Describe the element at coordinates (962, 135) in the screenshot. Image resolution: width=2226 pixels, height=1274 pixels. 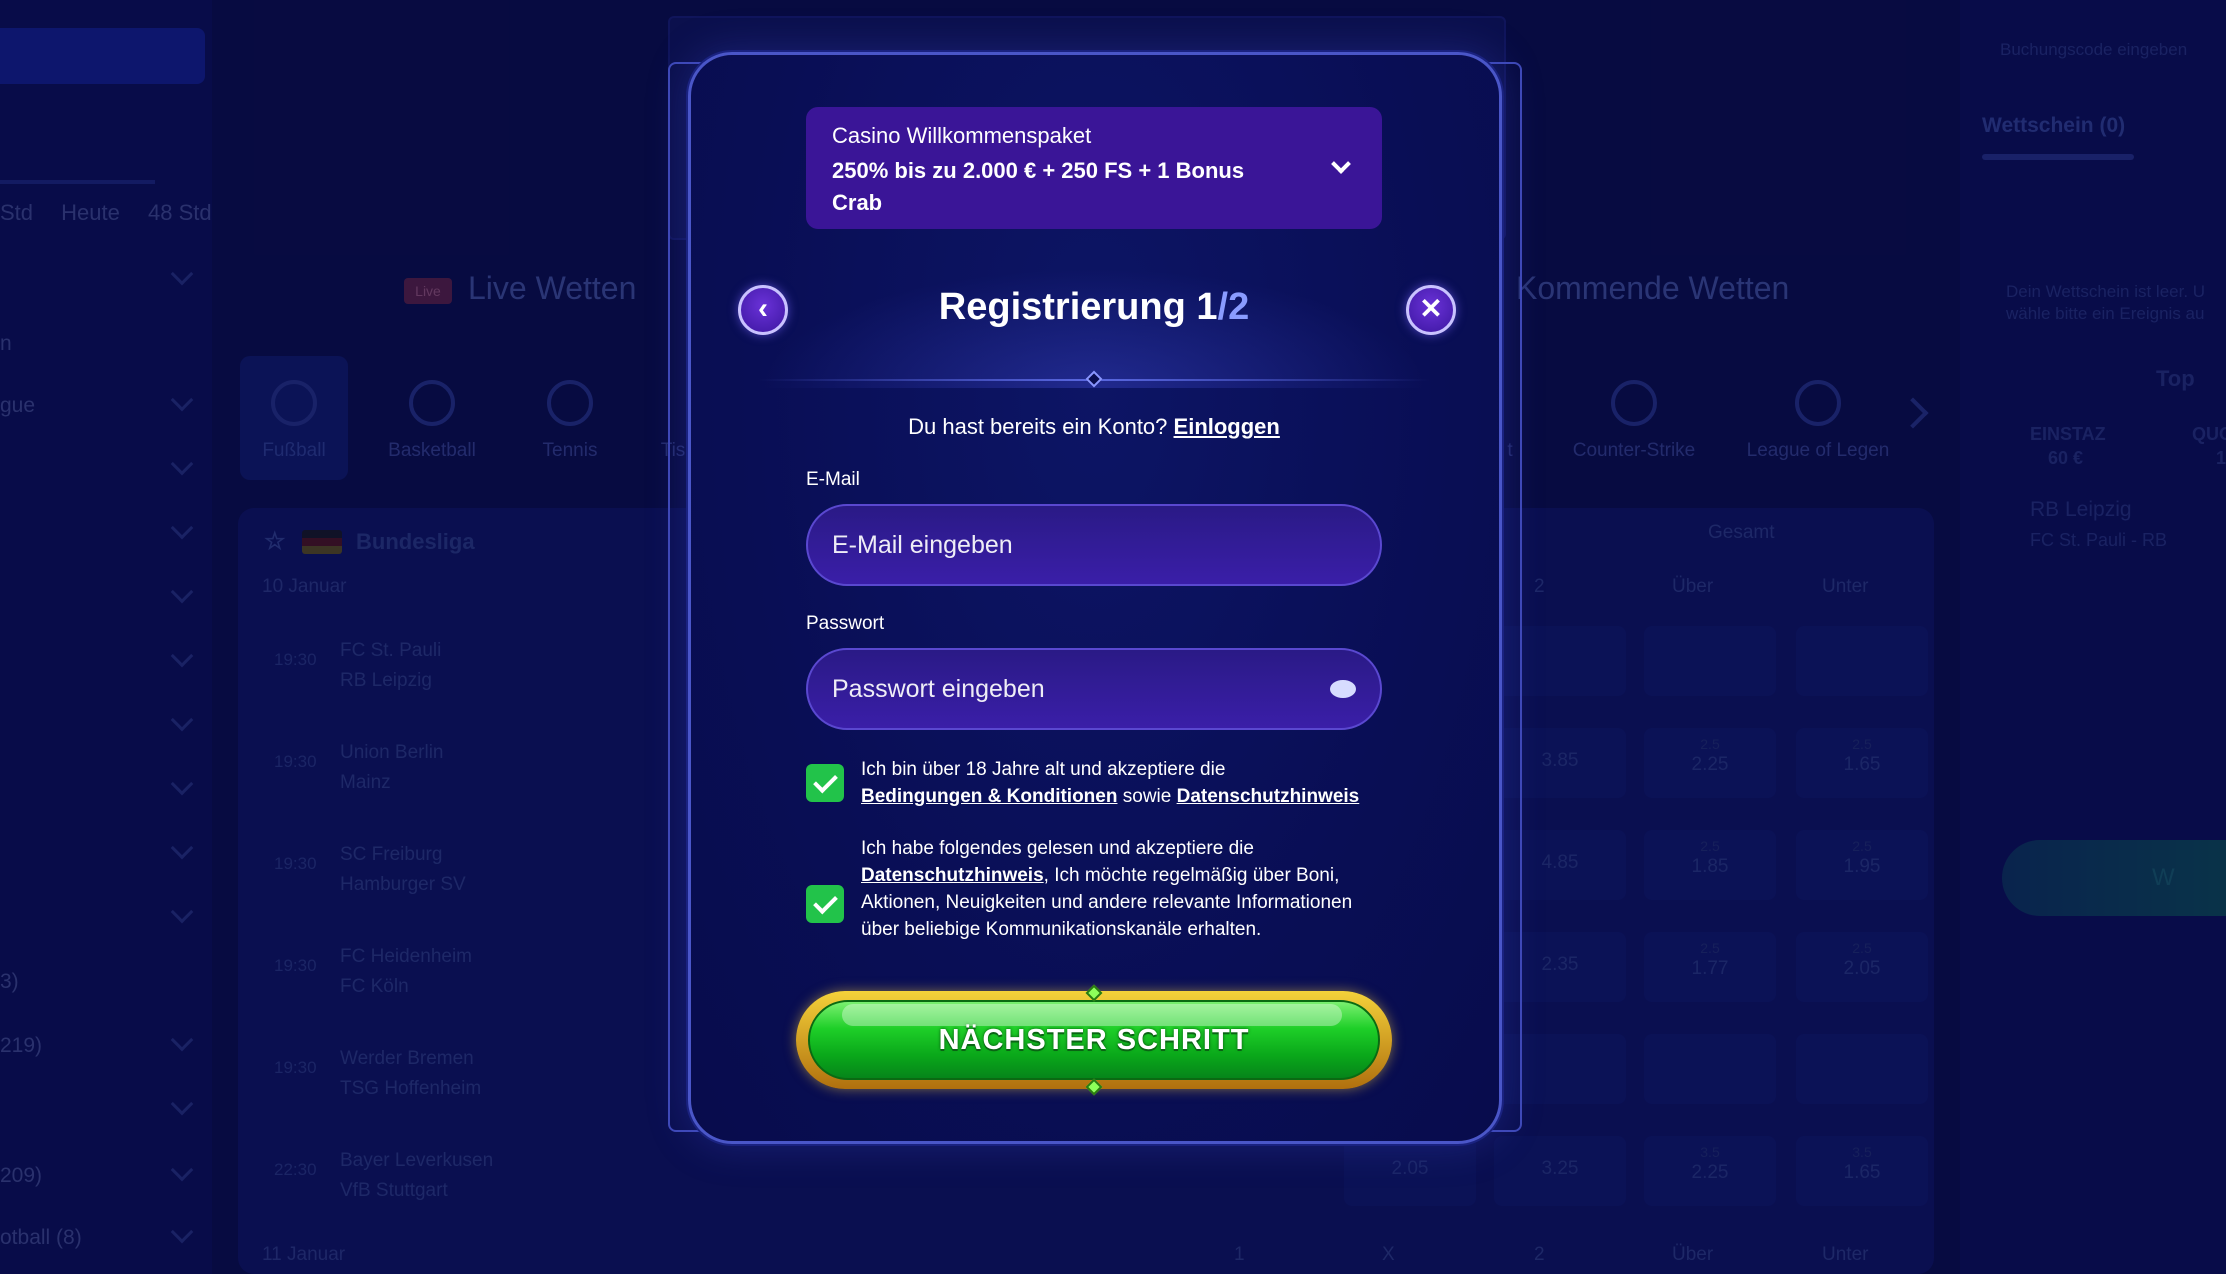
I see `promo-subtitle: Casino Willkommenspaket` at that location.